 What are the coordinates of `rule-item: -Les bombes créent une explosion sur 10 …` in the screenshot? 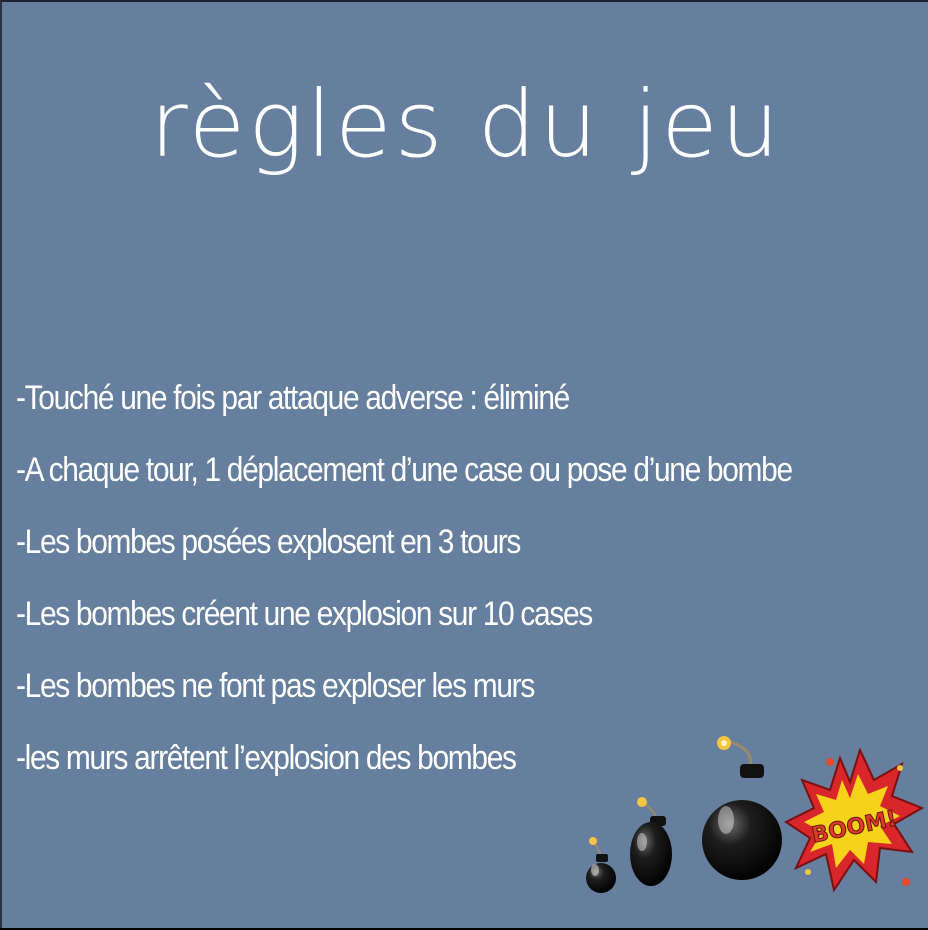 It's located at (304, 614).